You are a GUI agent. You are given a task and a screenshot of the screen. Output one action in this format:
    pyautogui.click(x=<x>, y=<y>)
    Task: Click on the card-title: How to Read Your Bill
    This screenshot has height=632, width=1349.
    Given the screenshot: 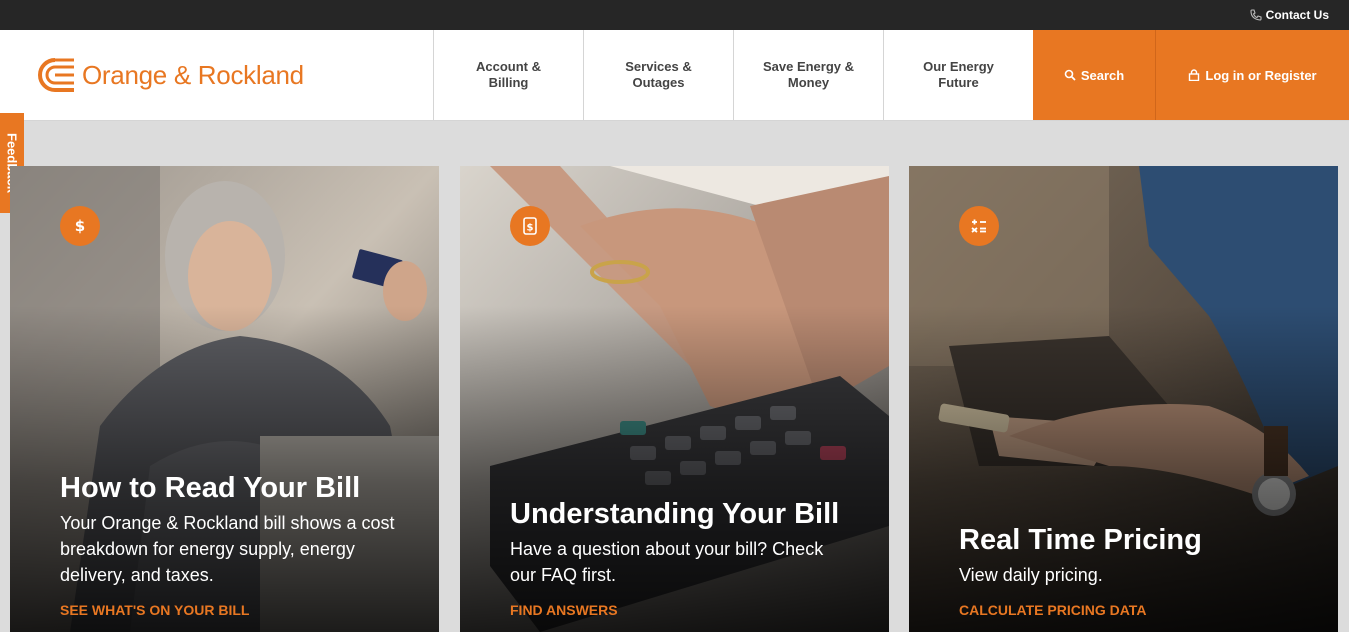 What is the action you would take?
    pyautogui.click(x=210, y=488)
    